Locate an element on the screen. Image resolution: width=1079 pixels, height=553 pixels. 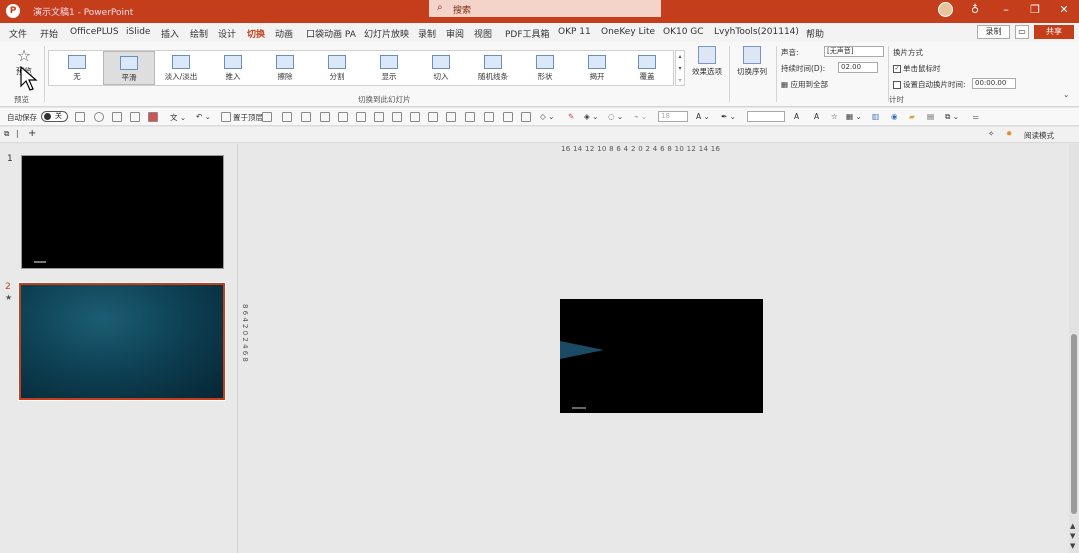
scroll-up-icon: ▲ is located at coordinates (1072, 526).